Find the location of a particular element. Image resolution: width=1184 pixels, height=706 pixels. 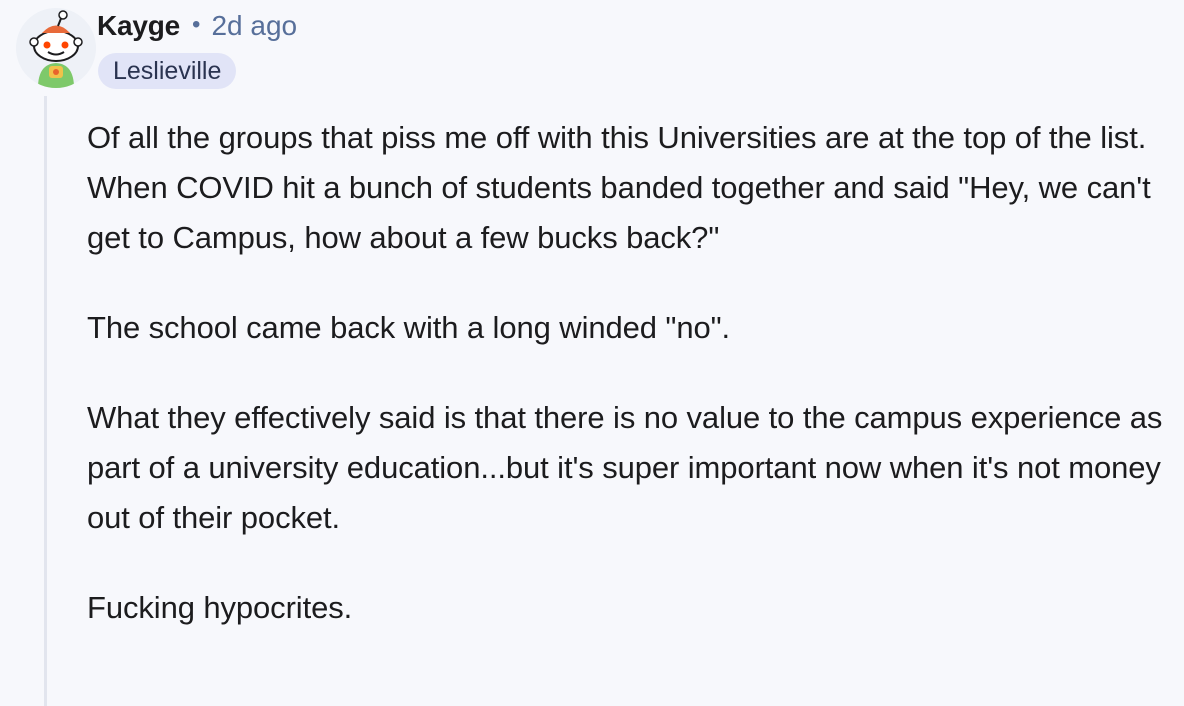

timestamp: 2d ago is located at coordinates (254, 26).